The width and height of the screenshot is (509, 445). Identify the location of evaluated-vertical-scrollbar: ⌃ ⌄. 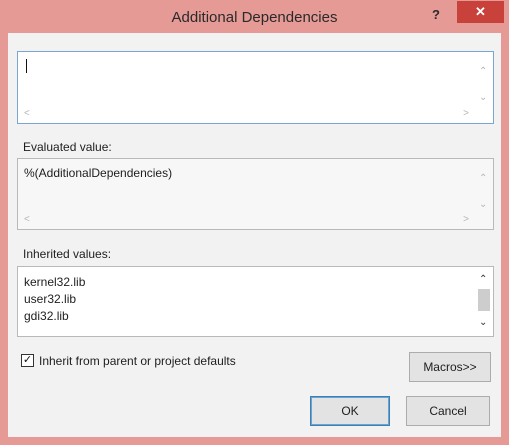
(484, 185).